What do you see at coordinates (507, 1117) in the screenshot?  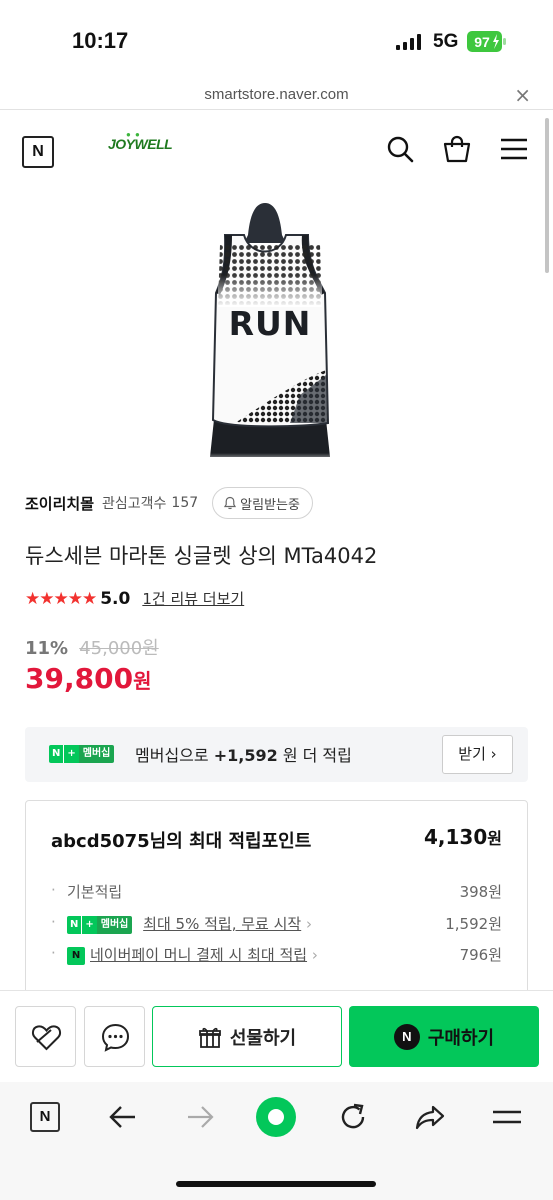 I see `tabs-icon` at bounding box center [507, 1117].